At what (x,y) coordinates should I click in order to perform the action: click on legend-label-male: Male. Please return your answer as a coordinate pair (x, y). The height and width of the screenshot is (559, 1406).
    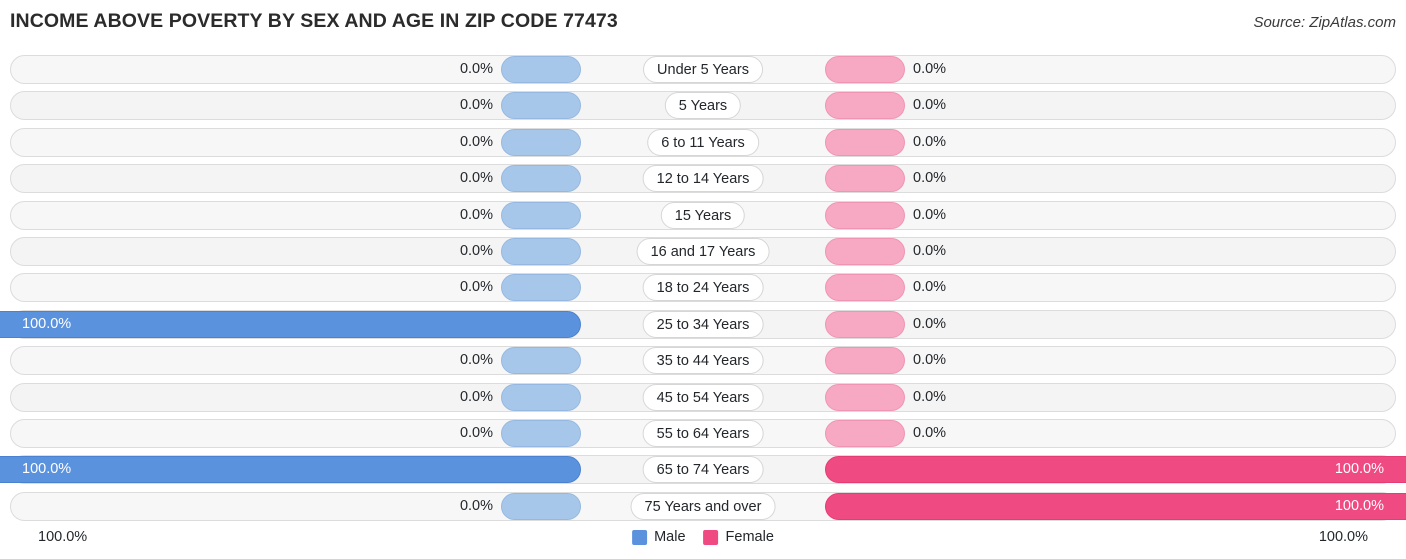
    Looking at the image, I should click on (670, 537).